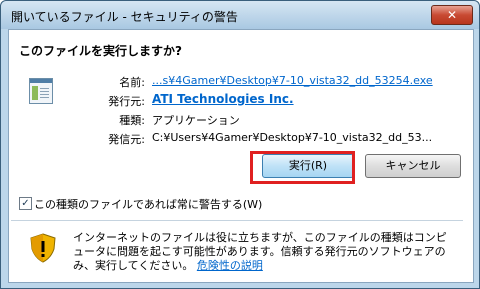 This screenshot has width=480, height=289. Describe the element at coordinates (132, 120) in the screenshot. I see `type-label: 種類:` at that location.